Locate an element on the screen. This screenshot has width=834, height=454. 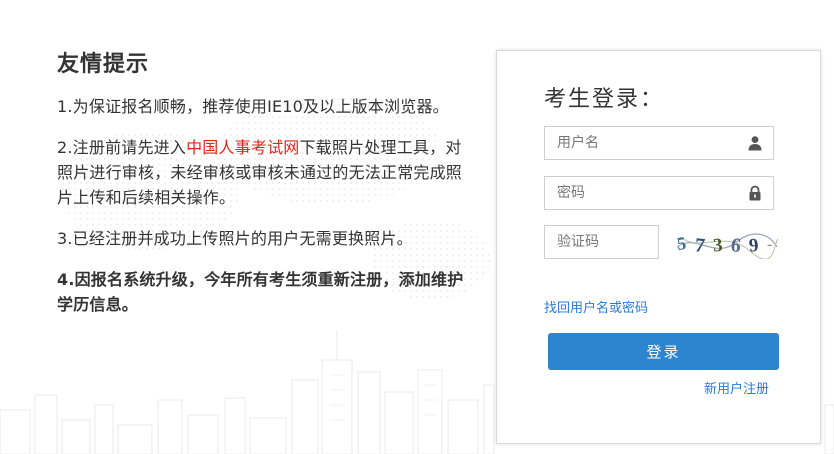
svg-text: 3 is located at coordinates (717, 246).